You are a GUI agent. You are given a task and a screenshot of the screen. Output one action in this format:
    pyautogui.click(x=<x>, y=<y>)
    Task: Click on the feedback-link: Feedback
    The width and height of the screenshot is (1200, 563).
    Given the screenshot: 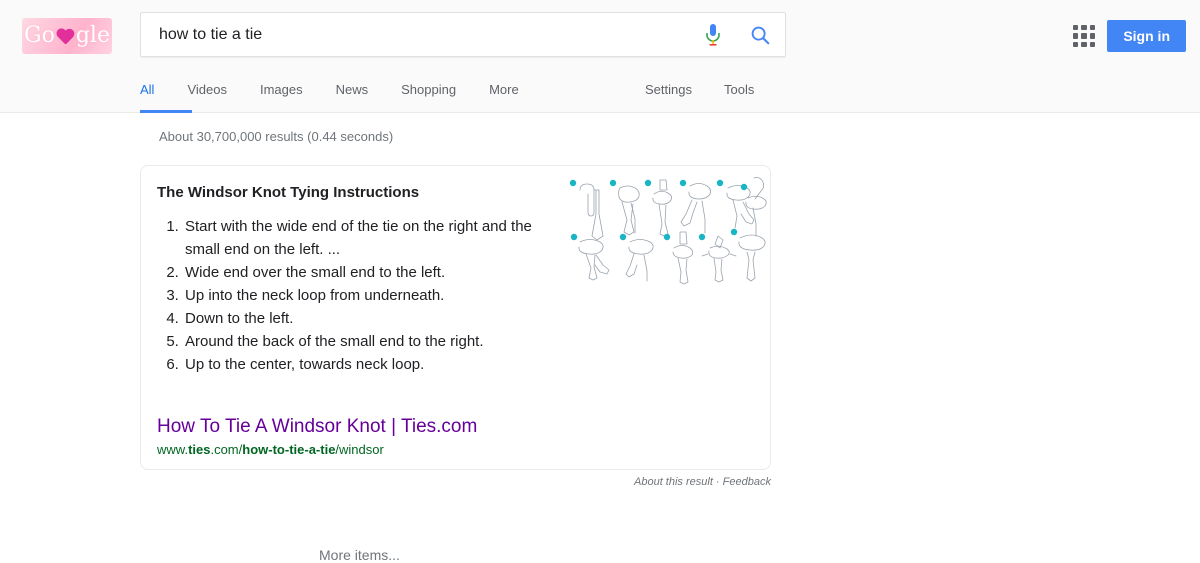 What is the action you would take?
    pyautogui.click(x=747, y=482)
    